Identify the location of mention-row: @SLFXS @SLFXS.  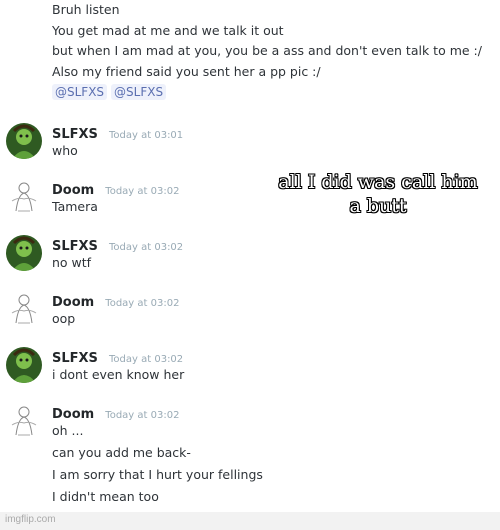
(109, 92).